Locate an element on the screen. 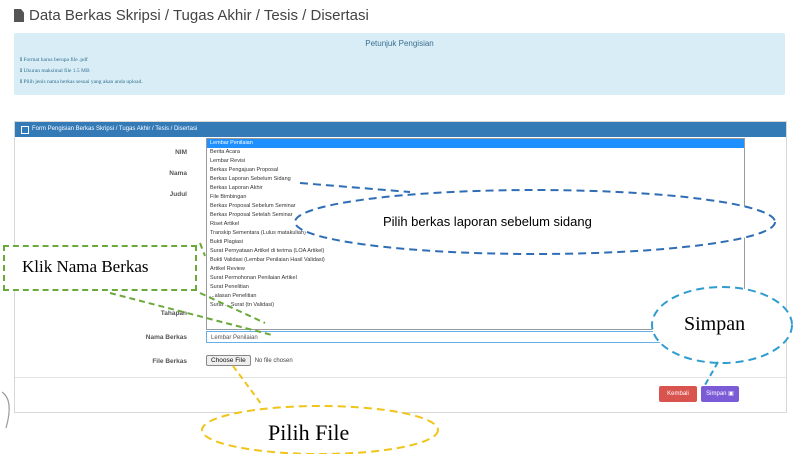  dropdown-option: Berkas Proposal Sebelum Seminar is located at coordinates (475, 206).